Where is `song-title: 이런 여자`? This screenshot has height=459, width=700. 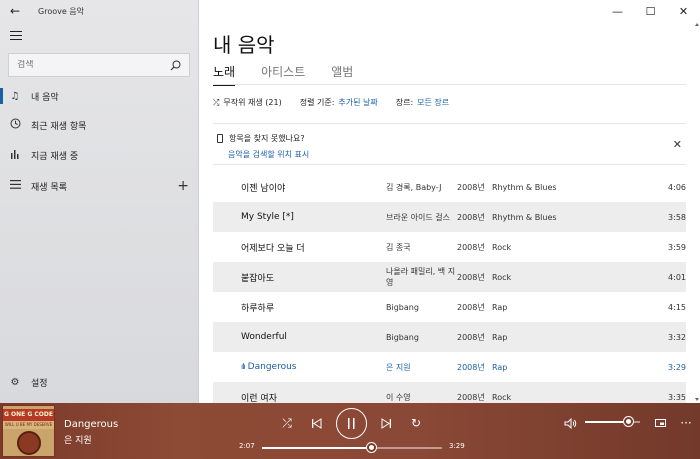 song-title: 이런 여자 is located at coordinates (285, 397).